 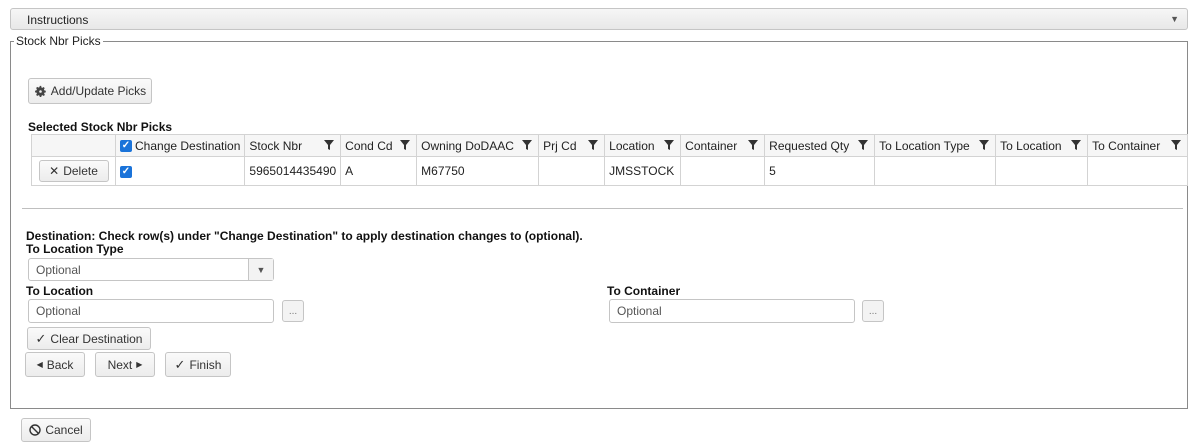 What do you see at coordinates (379, 145) in the screenshot?
I see `header-cond-cd: Cond Cd` at bounding box center [379, 145].